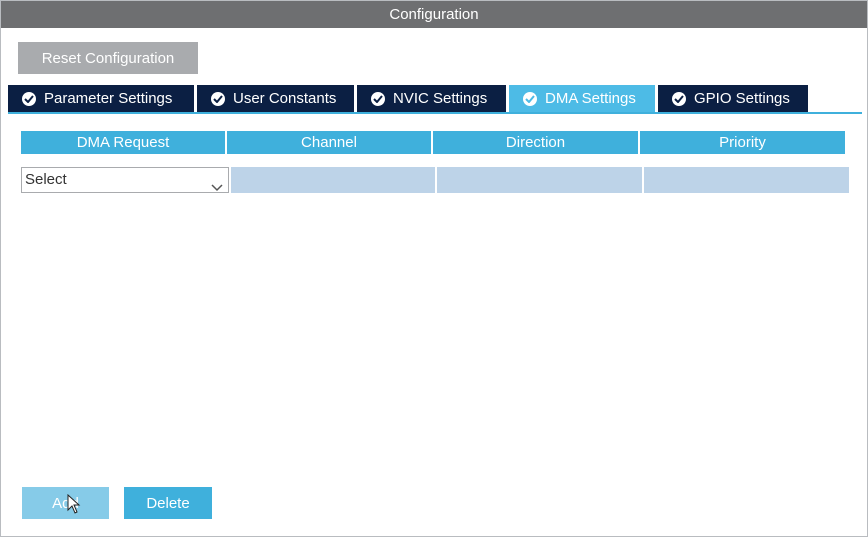 The width and height of the screenshot is (868, 537). I want to click on priority-cell, so click(746, 180).